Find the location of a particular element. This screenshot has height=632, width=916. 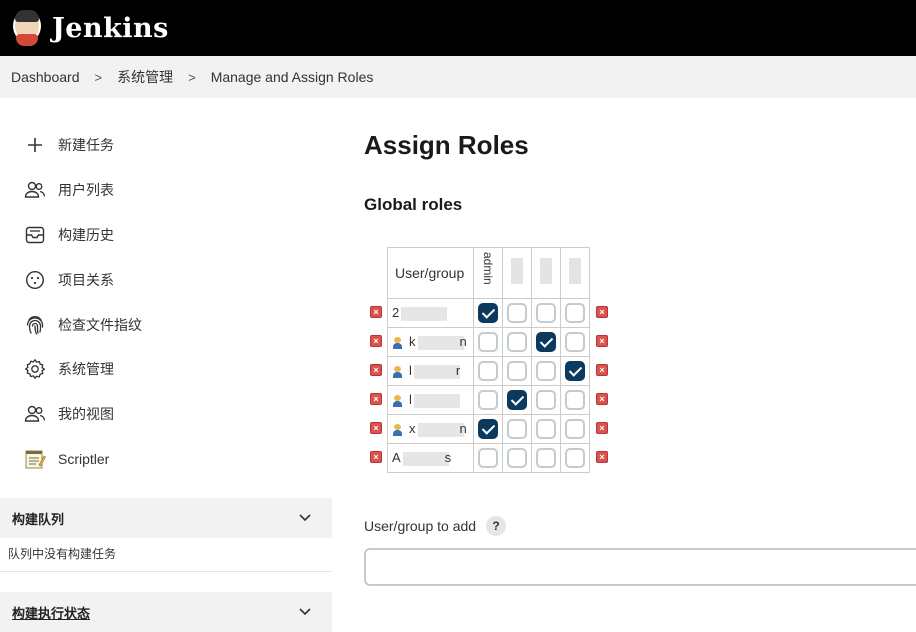

role-header-admin: admin is located at coordinates (488, 273).